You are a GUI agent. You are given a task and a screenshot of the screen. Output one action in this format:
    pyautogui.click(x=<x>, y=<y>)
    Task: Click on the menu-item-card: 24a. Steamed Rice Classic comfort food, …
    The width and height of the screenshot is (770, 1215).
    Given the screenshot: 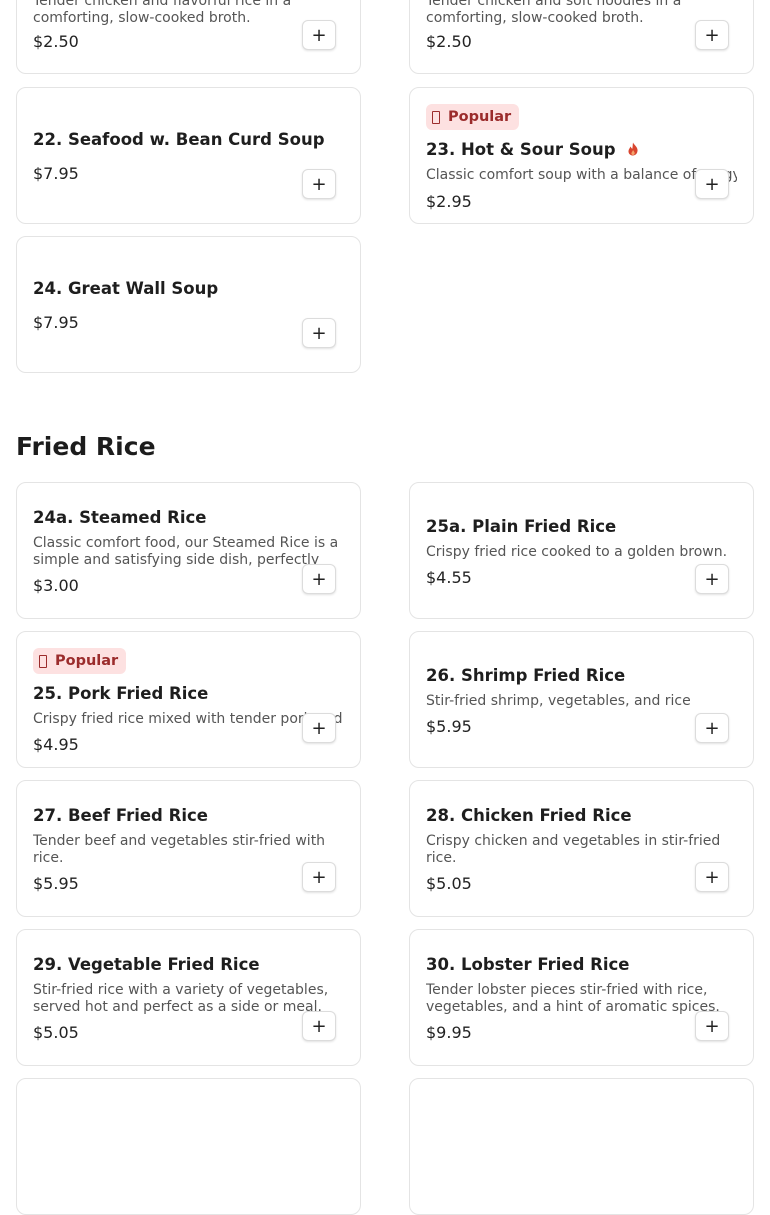 What is the action you would take?
    pyautogui.click(x=188, y=550)
    